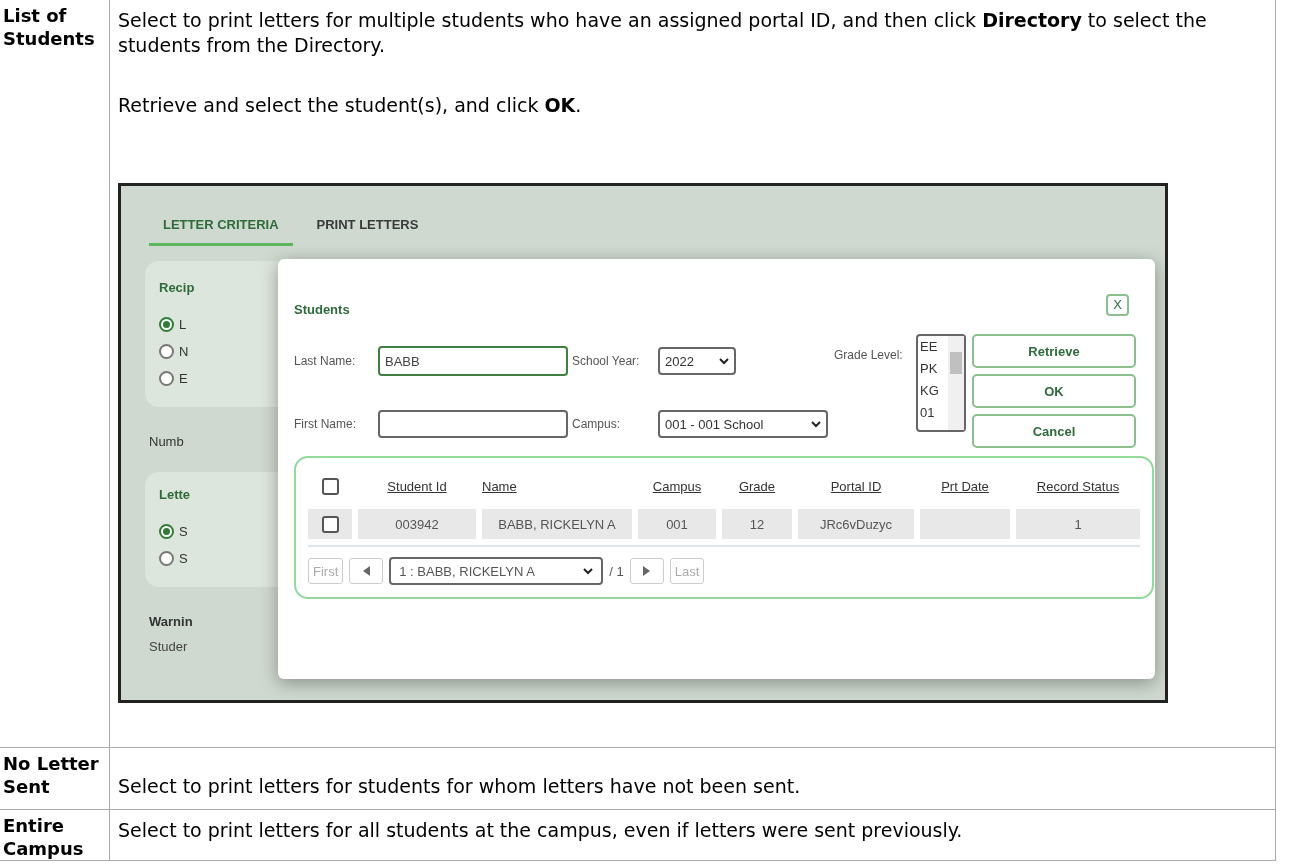 This screenshot has width=1289, height=864. Describe the element at coordinates (929, 413) in the screenshot. I see `list-option: 01` at that location.